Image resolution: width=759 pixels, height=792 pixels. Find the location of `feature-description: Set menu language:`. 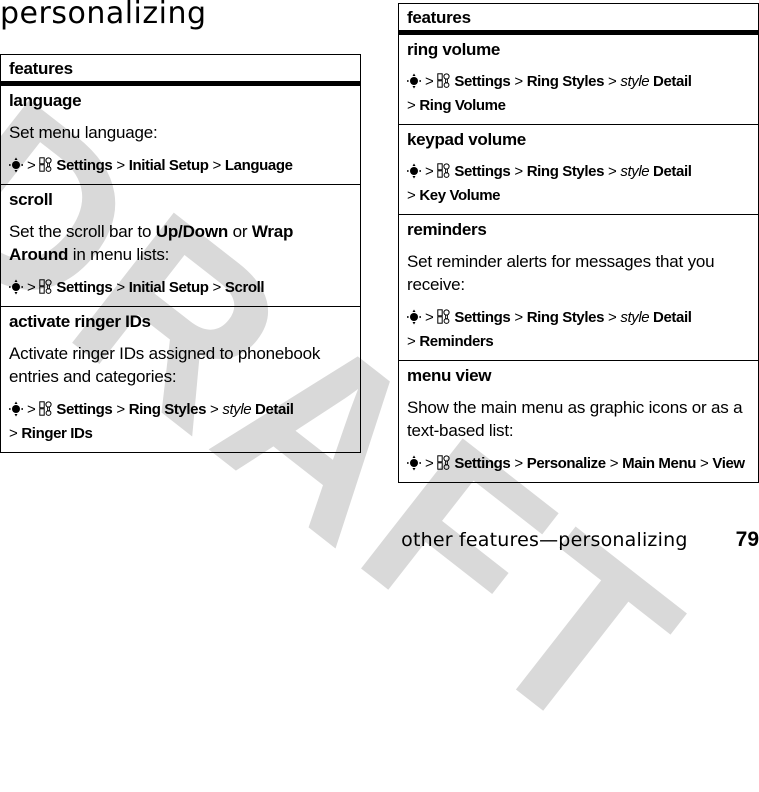

feature-description: Set menu language: is located at coordinates (83, 132).